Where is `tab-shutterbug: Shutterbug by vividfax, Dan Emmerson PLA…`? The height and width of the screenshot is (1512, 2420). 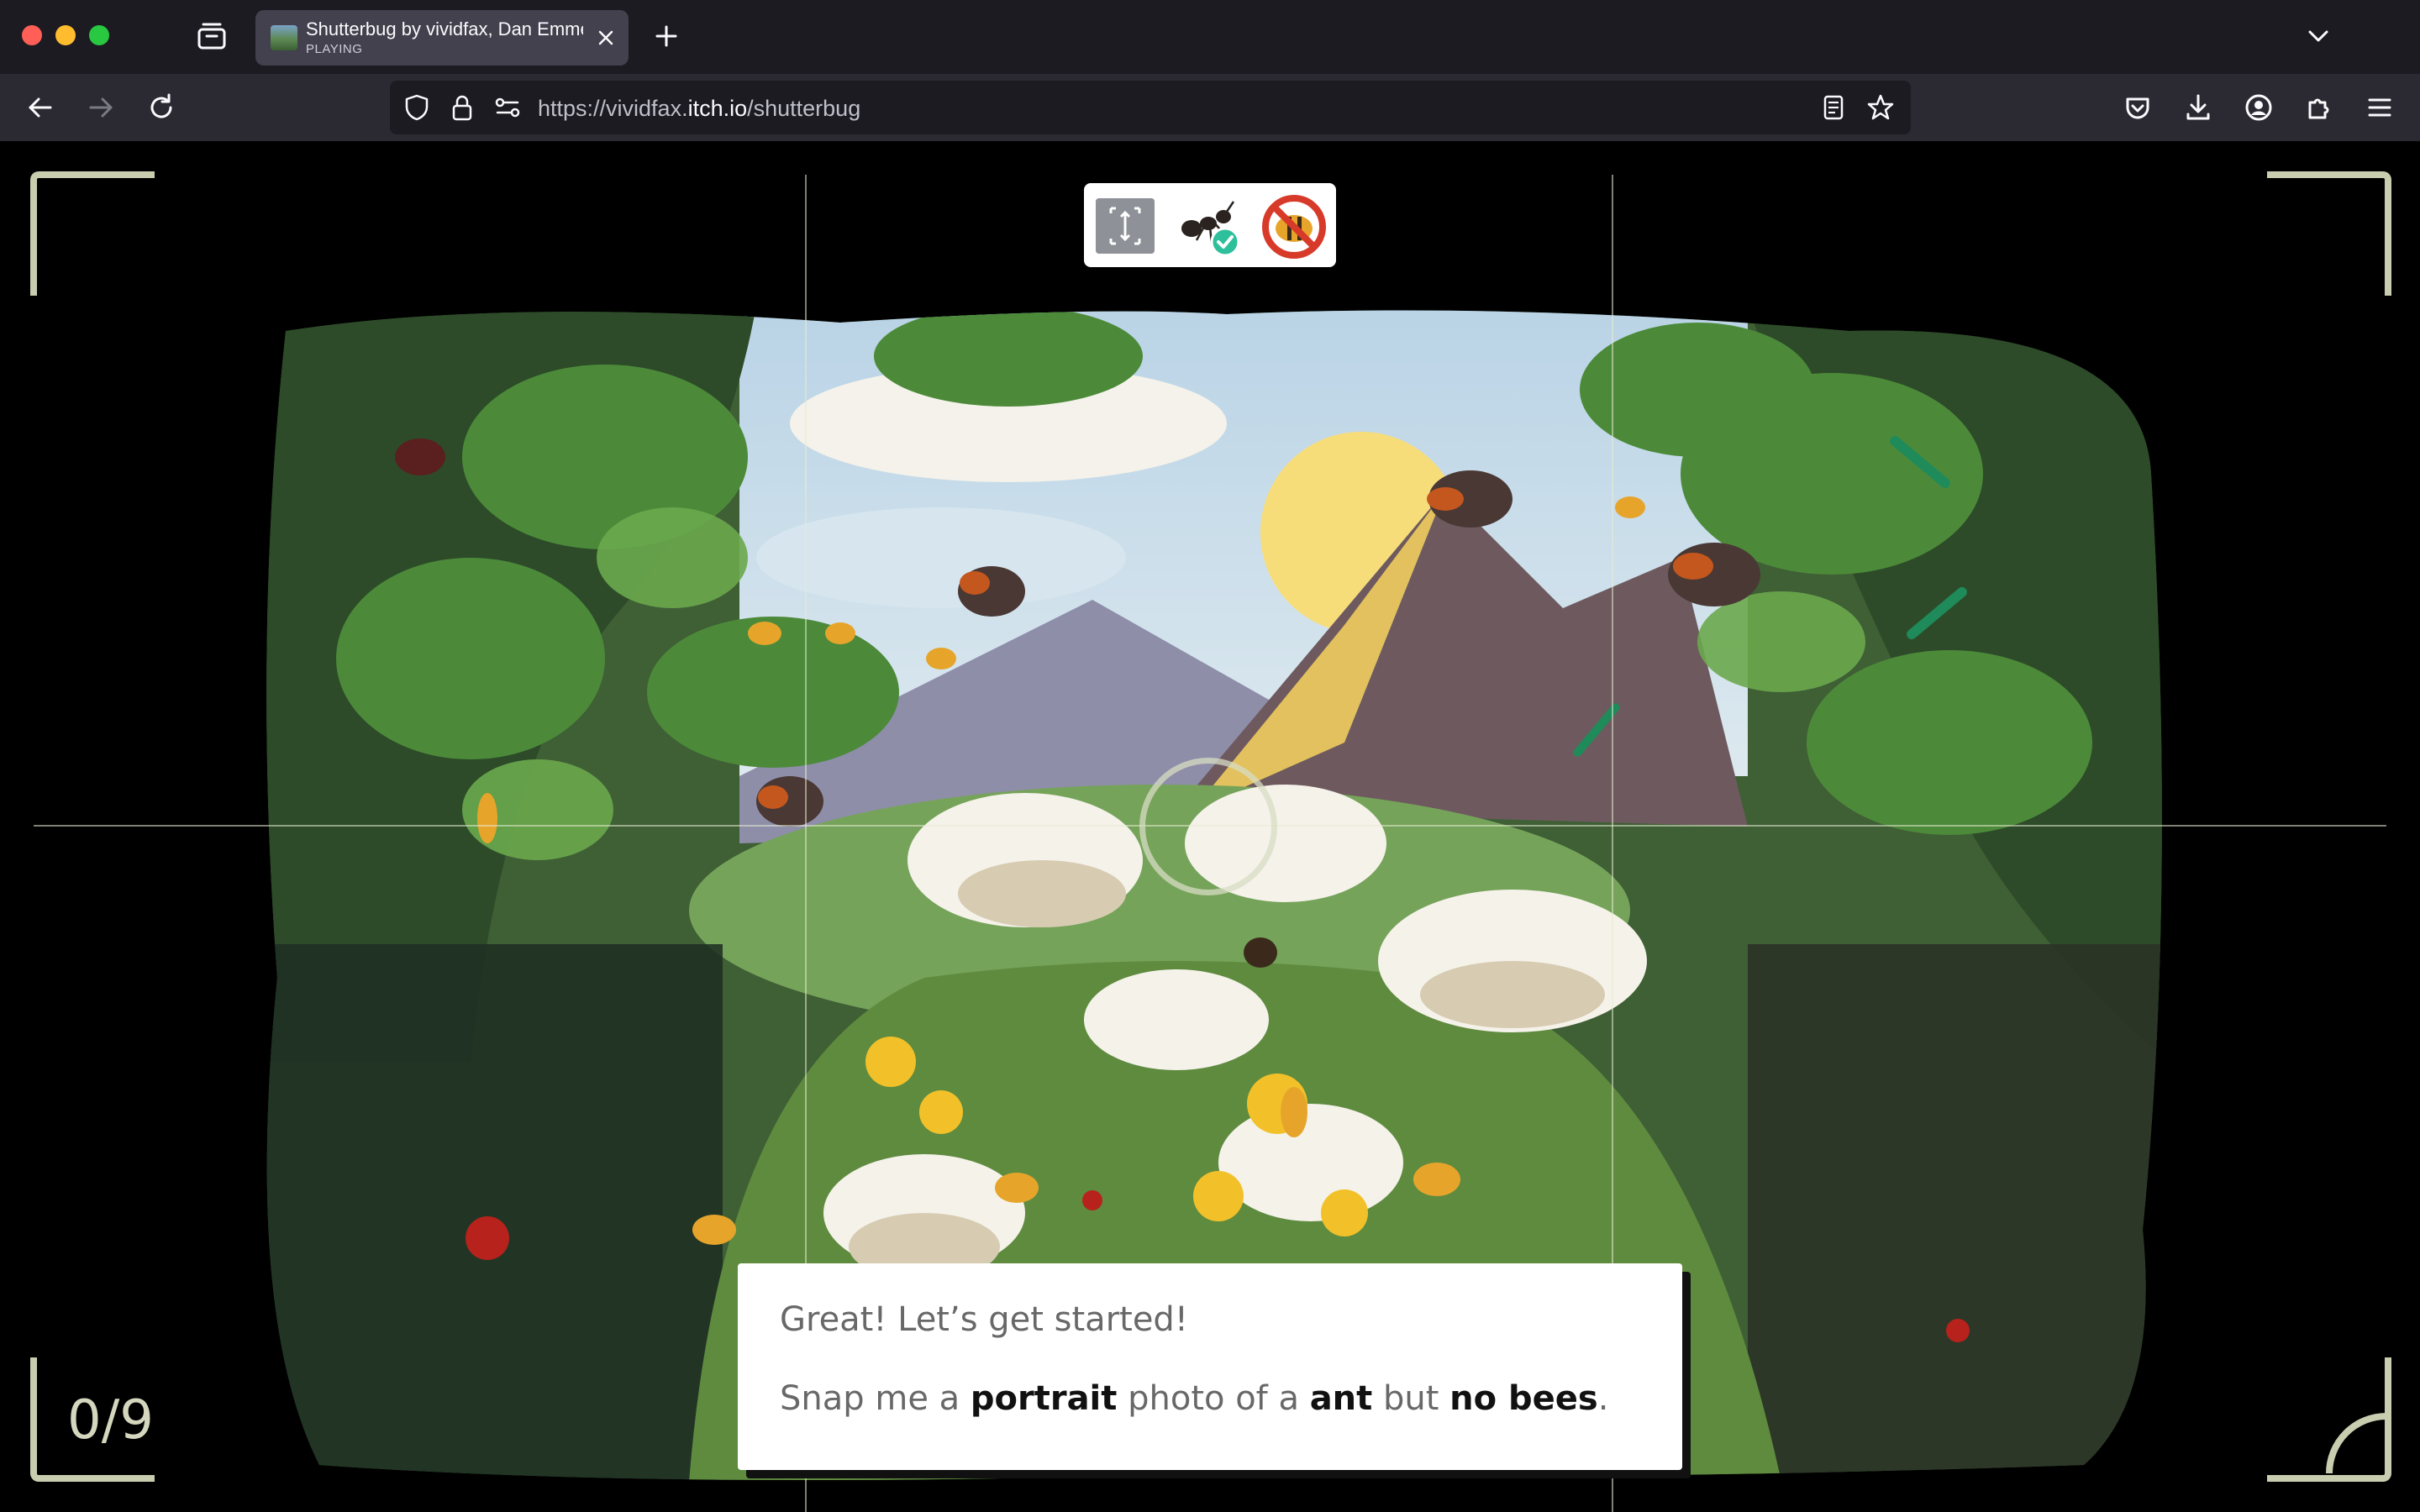 tab-shutterbug: Shutterbug by vividfax, Dan Emmerson PLA… is located at coordinates (442, 38).